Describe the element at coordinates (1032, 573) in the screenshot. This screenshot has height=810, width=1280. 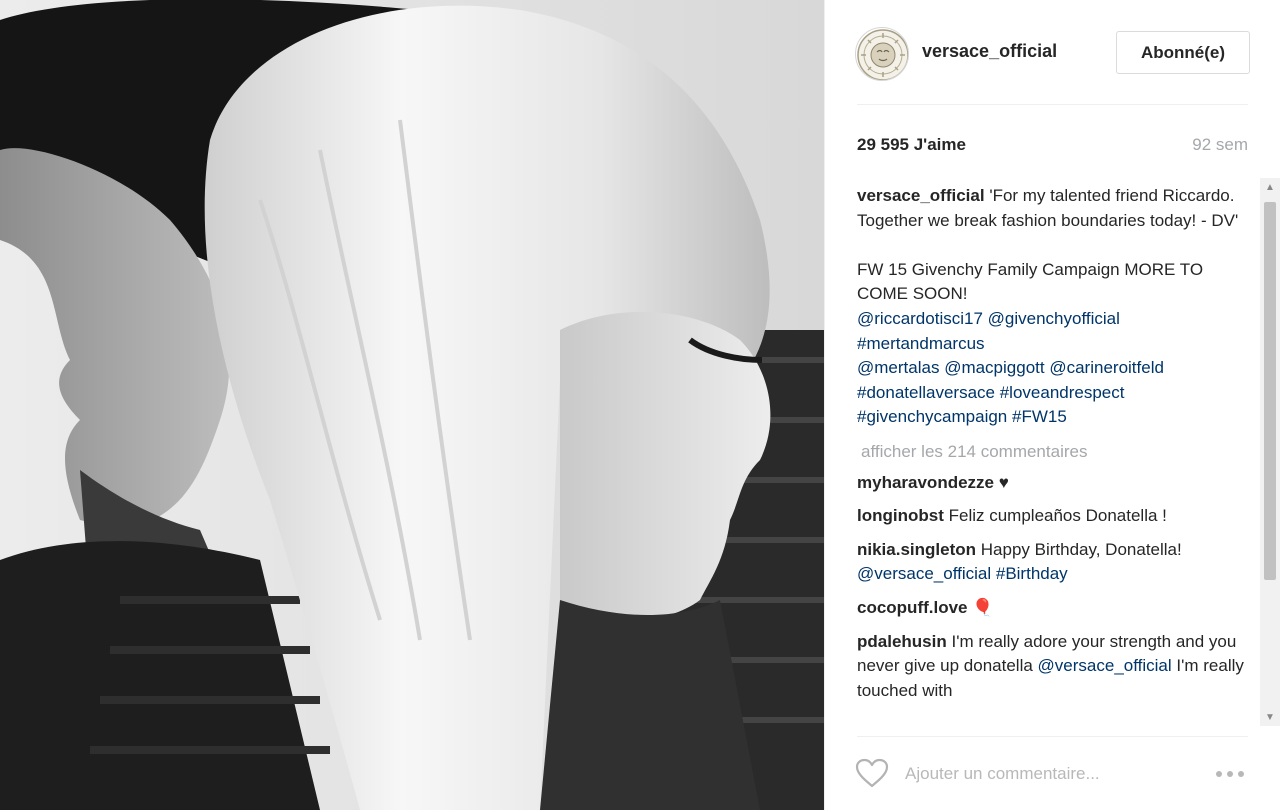
I see `comment-tag: #Birthday` at that location.